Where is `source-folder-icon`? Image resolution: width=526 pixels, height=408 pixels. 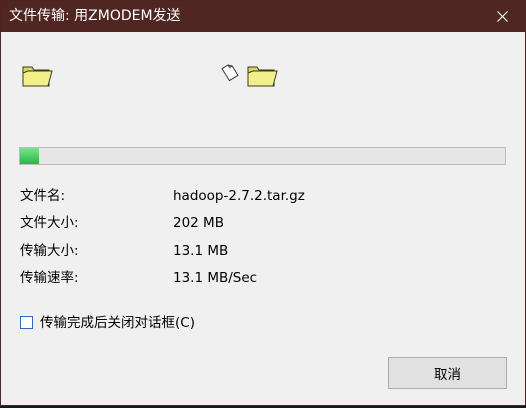
source-folder-icon is located at coordinates (37, 76).